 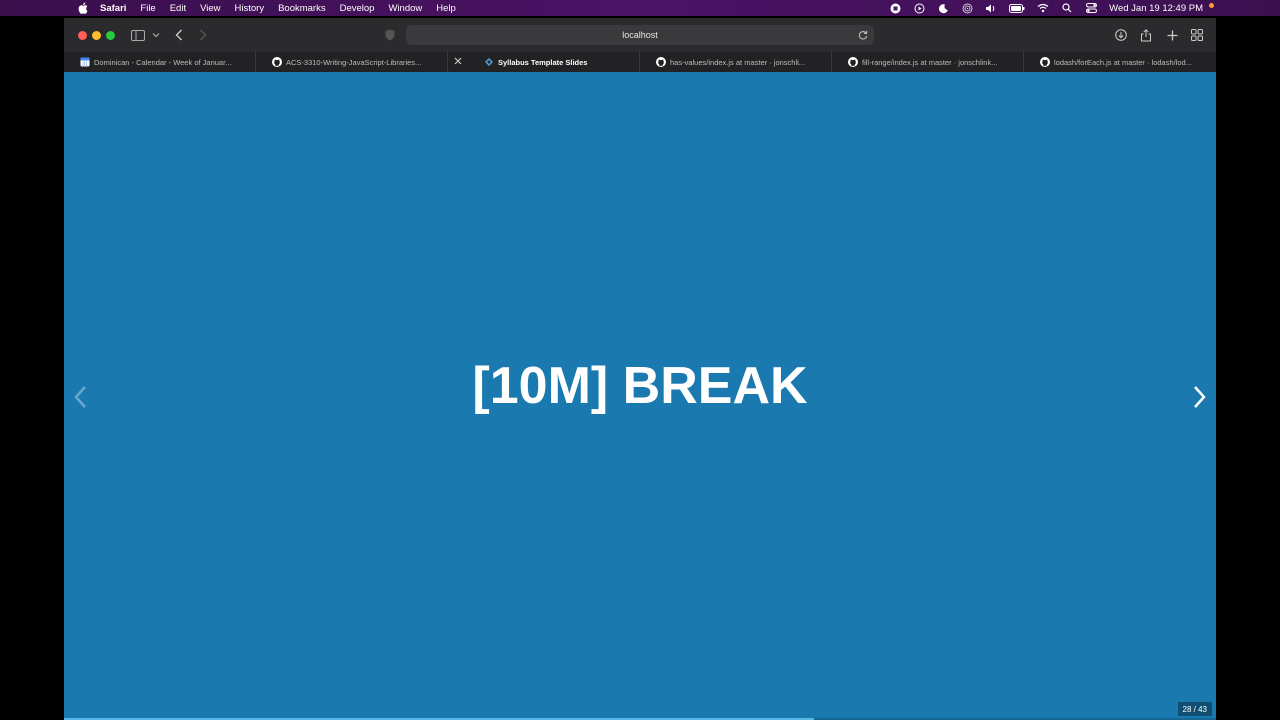 What do you see at coordinates (390, 35) in the screenshot?
I see `privacy-shield-icon` at bounding box center [390, 35].